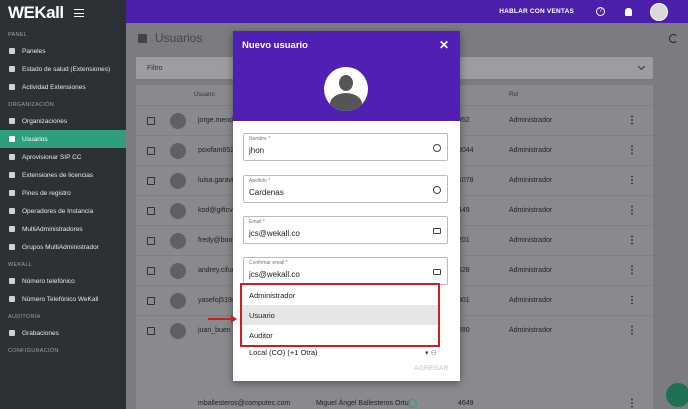 The height and width of the screenshot is (409, 688). Describe the element at coordinates (346, 102) in the screenshot. I see `person-body-icon` at that location.